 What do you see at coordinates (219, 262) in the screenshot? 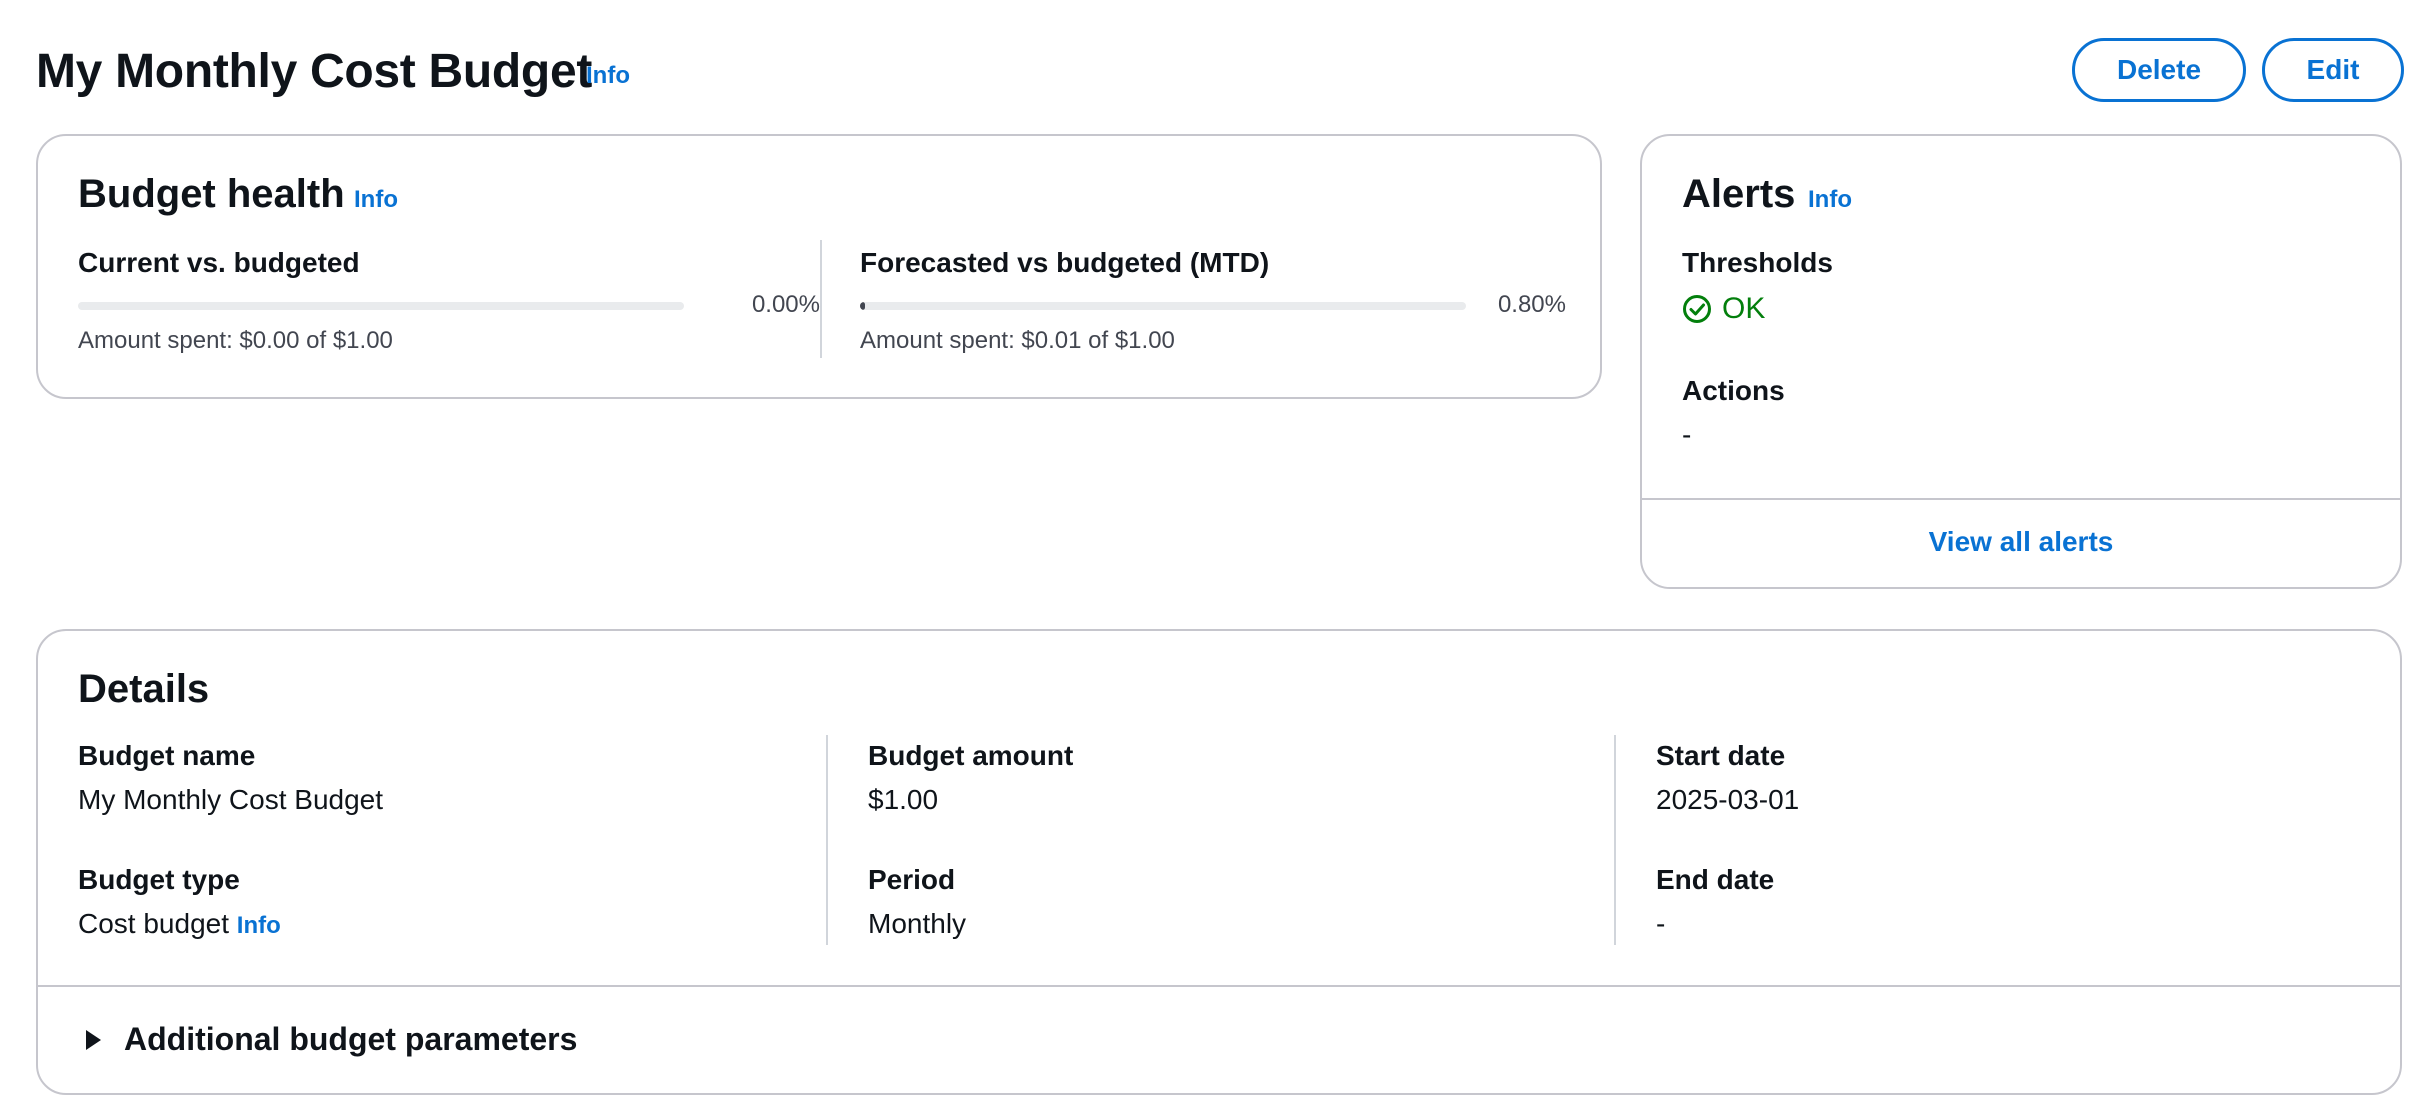
I see `current-vs-budgeted-label: Current vs. budgeted` at bounding box center [219, 262].